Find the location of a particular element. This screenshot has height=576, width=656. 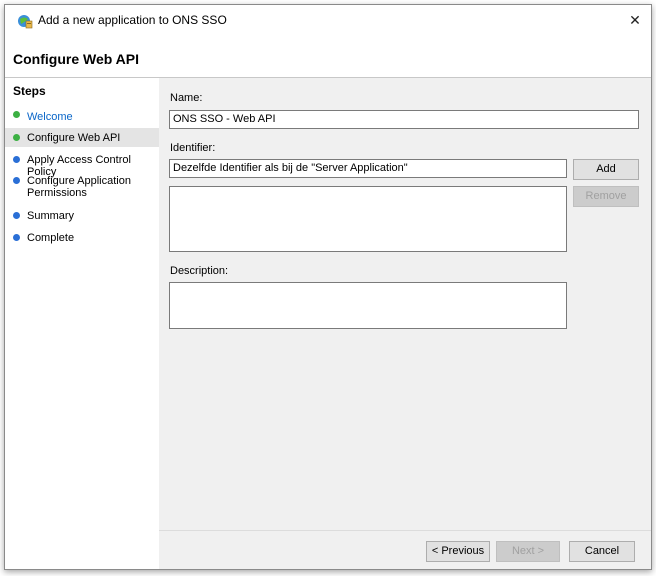

step-complete: Complete is located at coordinates (82, 240).